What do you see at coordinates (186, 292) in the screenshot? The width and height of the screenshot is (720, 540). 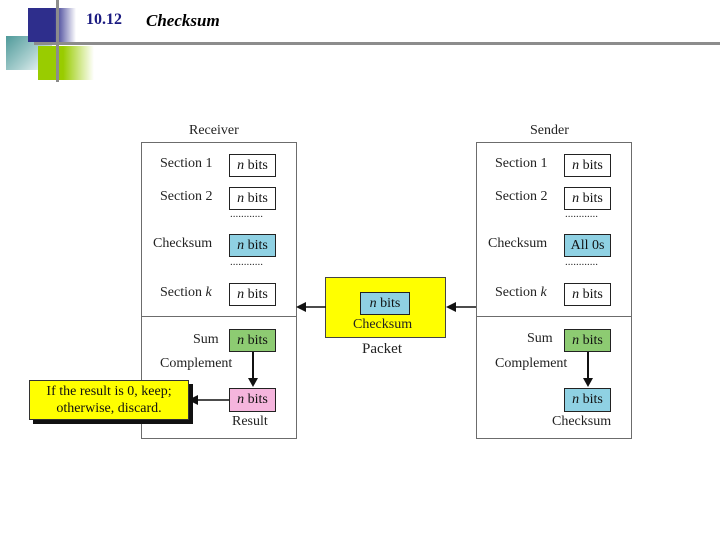 I see `receiver-row-label: Section k` at bounding box center [186, 292].